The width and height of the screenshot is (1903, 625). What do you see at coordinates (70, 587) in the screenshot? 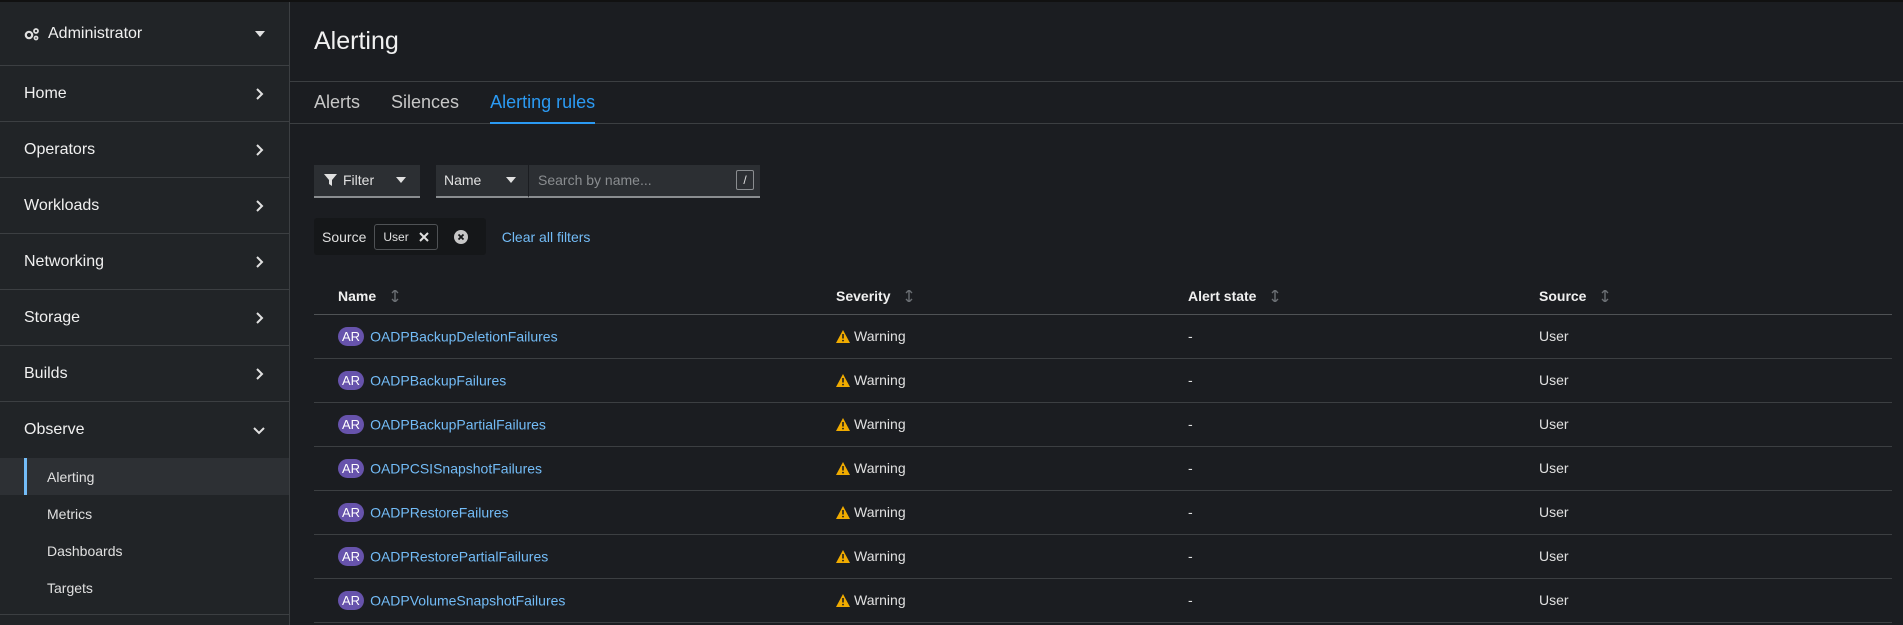
I see `subnav-item-label: Targets` at bounding box center [70, 587].